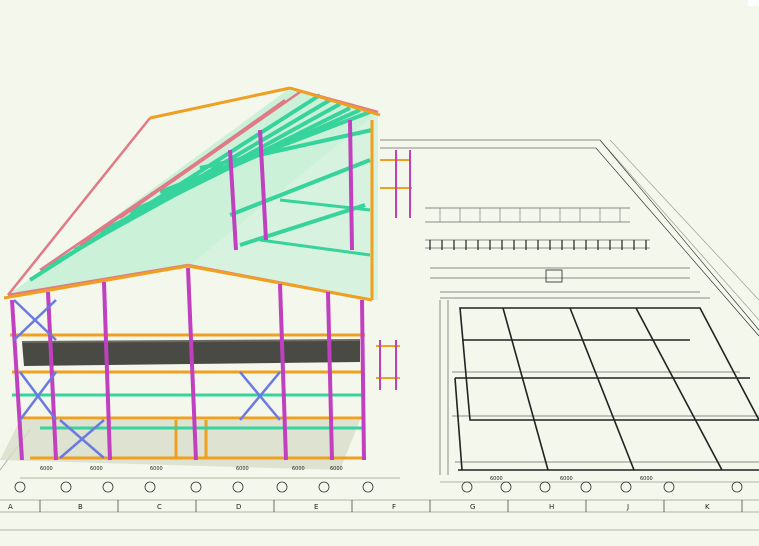 The image size is (759, 546). I want to click on svg-text: J, so click(627, 507).